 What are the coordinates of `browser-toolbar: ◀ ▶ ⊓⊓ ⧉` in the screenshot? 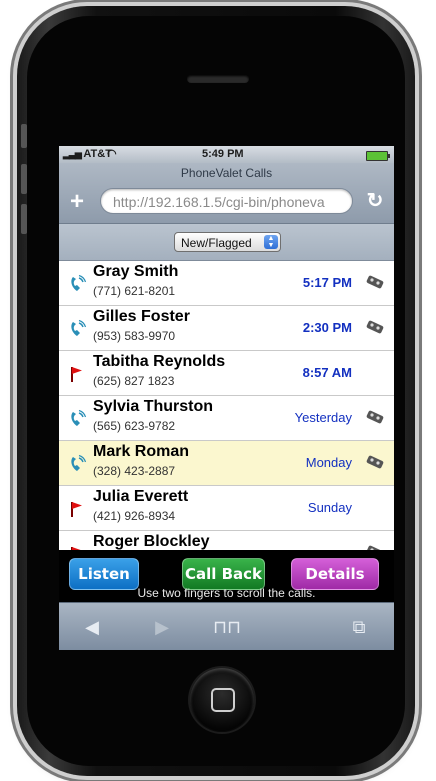 It's located at (226, 626).